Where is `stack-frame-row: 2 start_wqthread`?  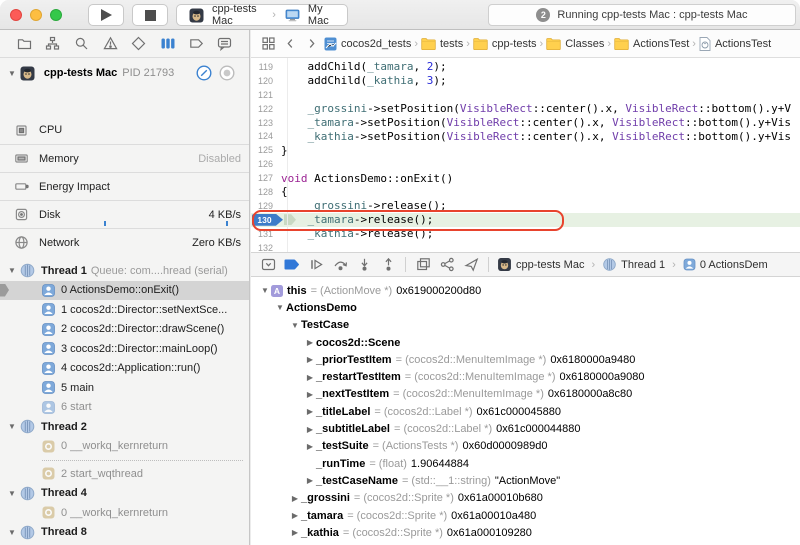 stack-frame-row: 2 start_wqthread is located at coordinates (124, 474).